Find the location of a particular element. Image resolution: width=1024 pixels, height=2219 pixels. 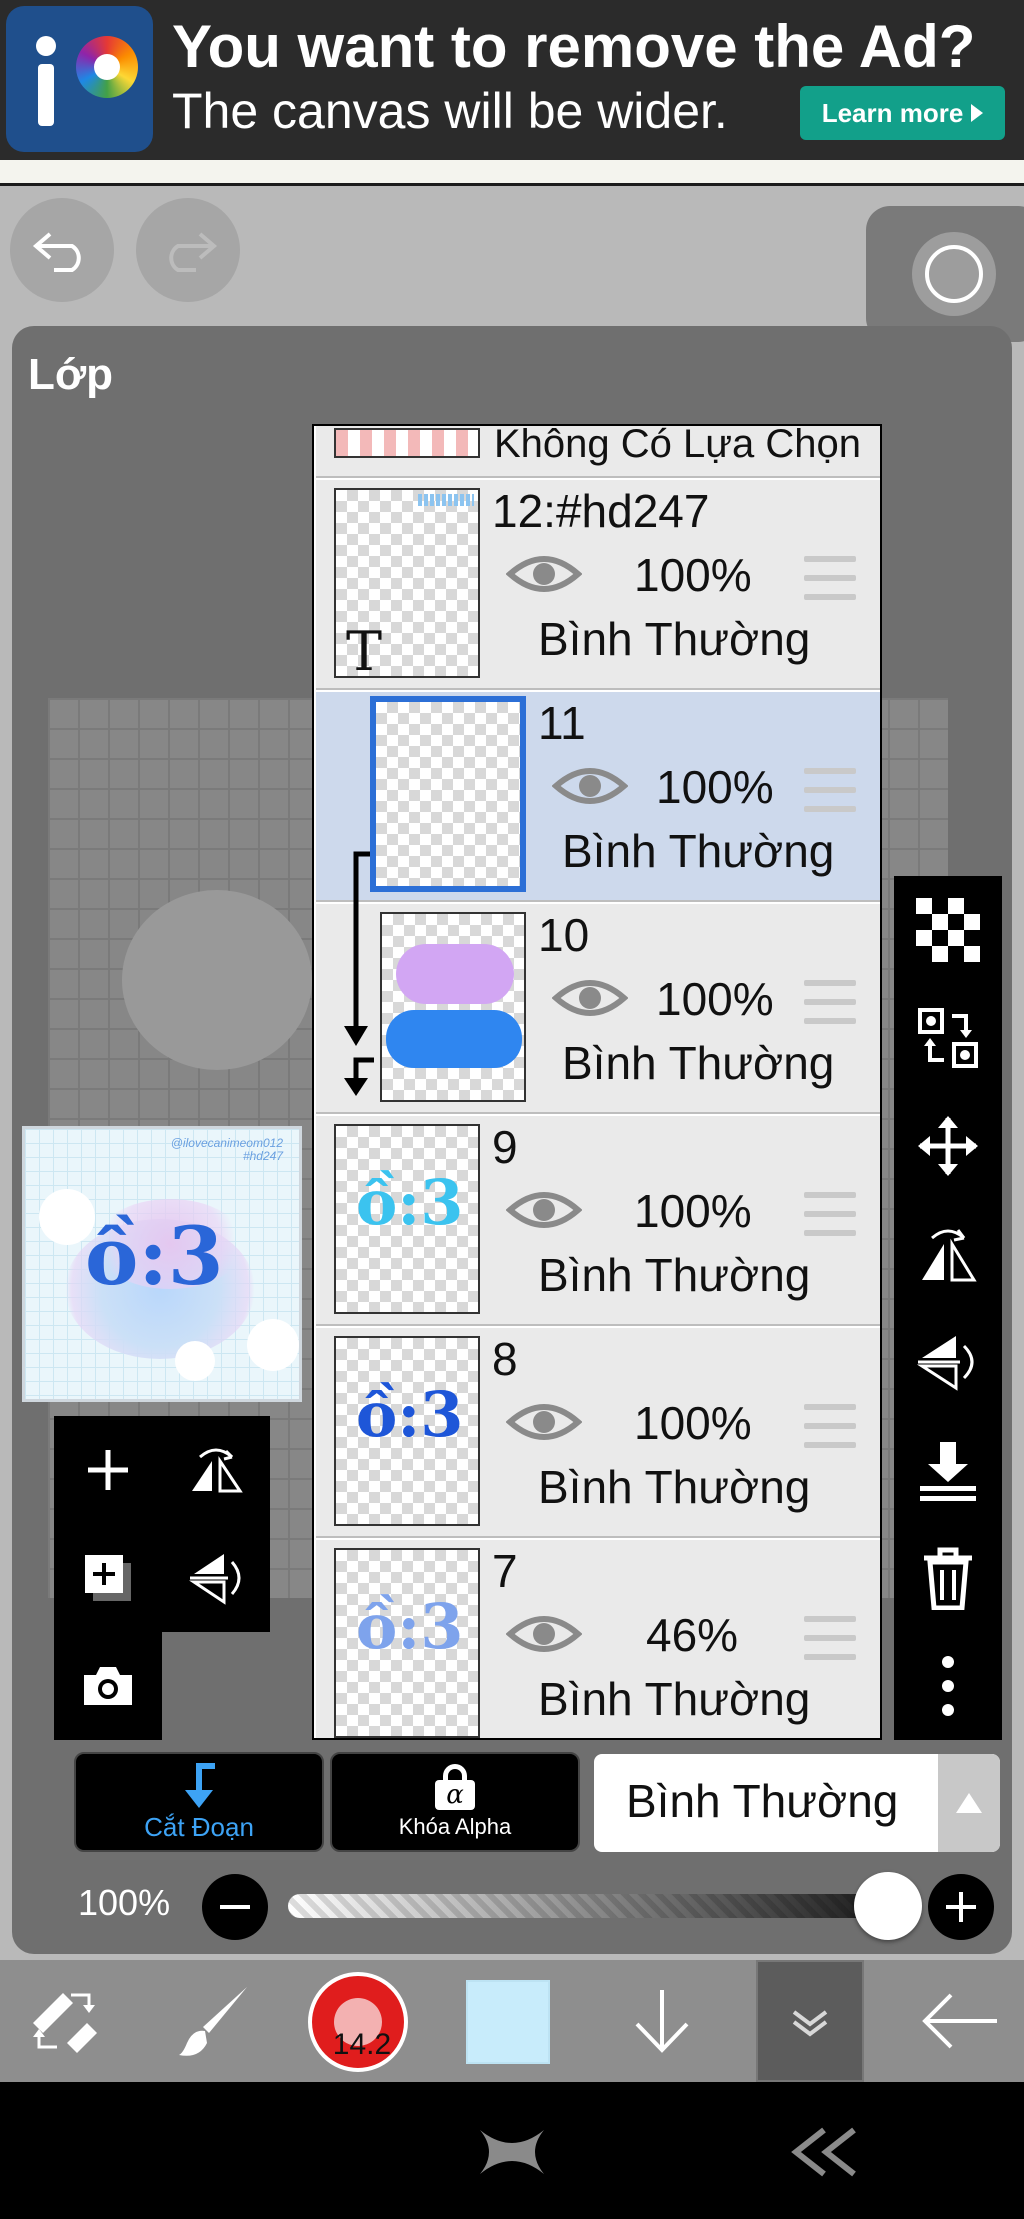

canvas-shape is located at coordinates (217, 980).